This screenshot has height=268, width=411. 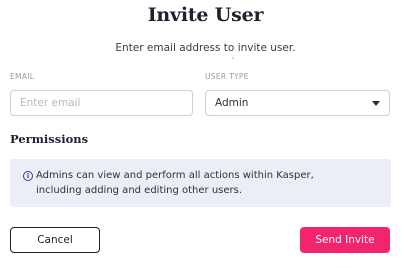 I want to click on send-invite-button: Send Invite, so click(x=345, y=240).